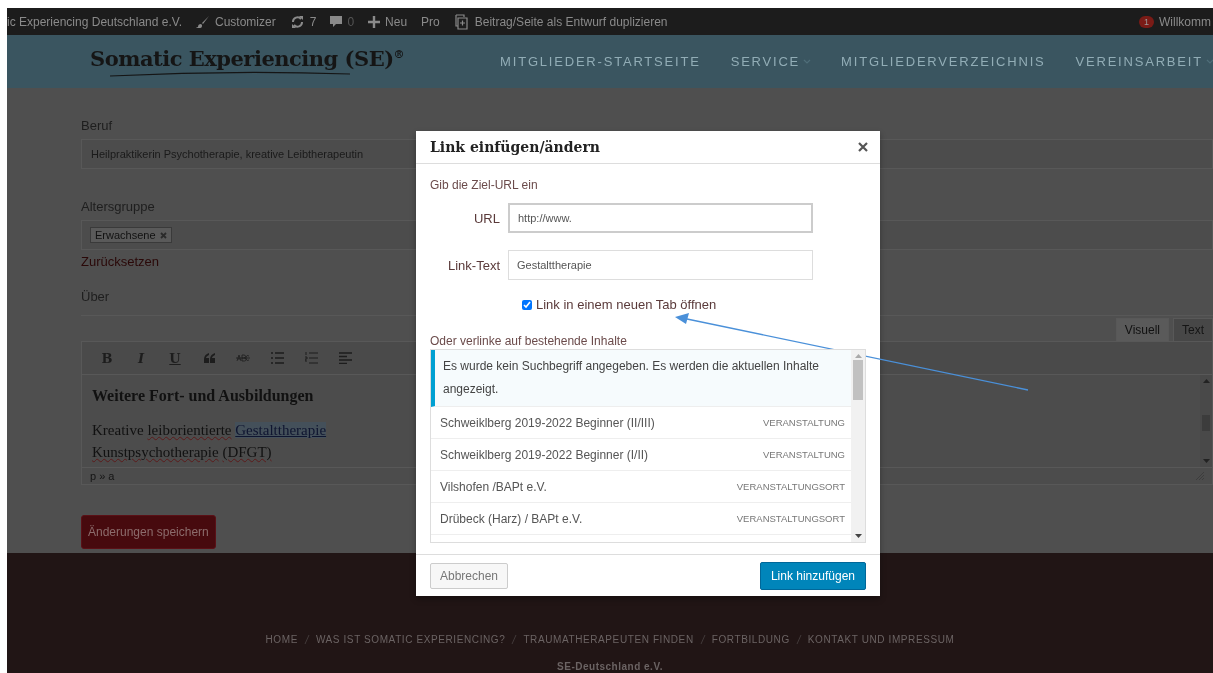 The height and width of the screenshot is (673, 1213). What do you see at coordinates (131, 235) in the screenshot?
I see `tag-chip: Erwachsene` at bounding box center [131, 235].